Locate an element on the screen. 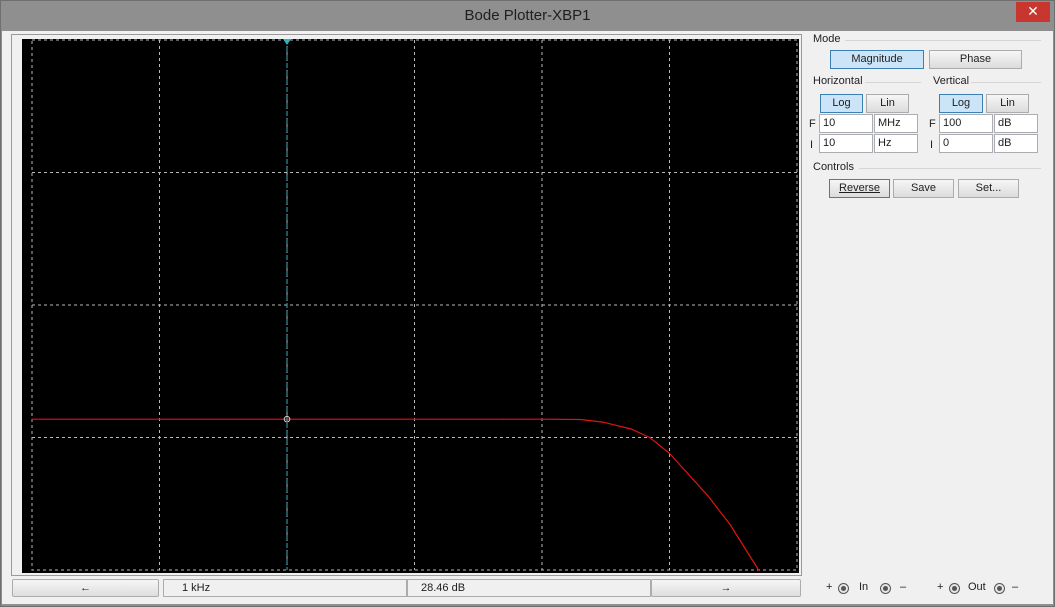 This screenshot has height=607, width=1055. arrow-right-icon: → is located at coordinates (726, 588).